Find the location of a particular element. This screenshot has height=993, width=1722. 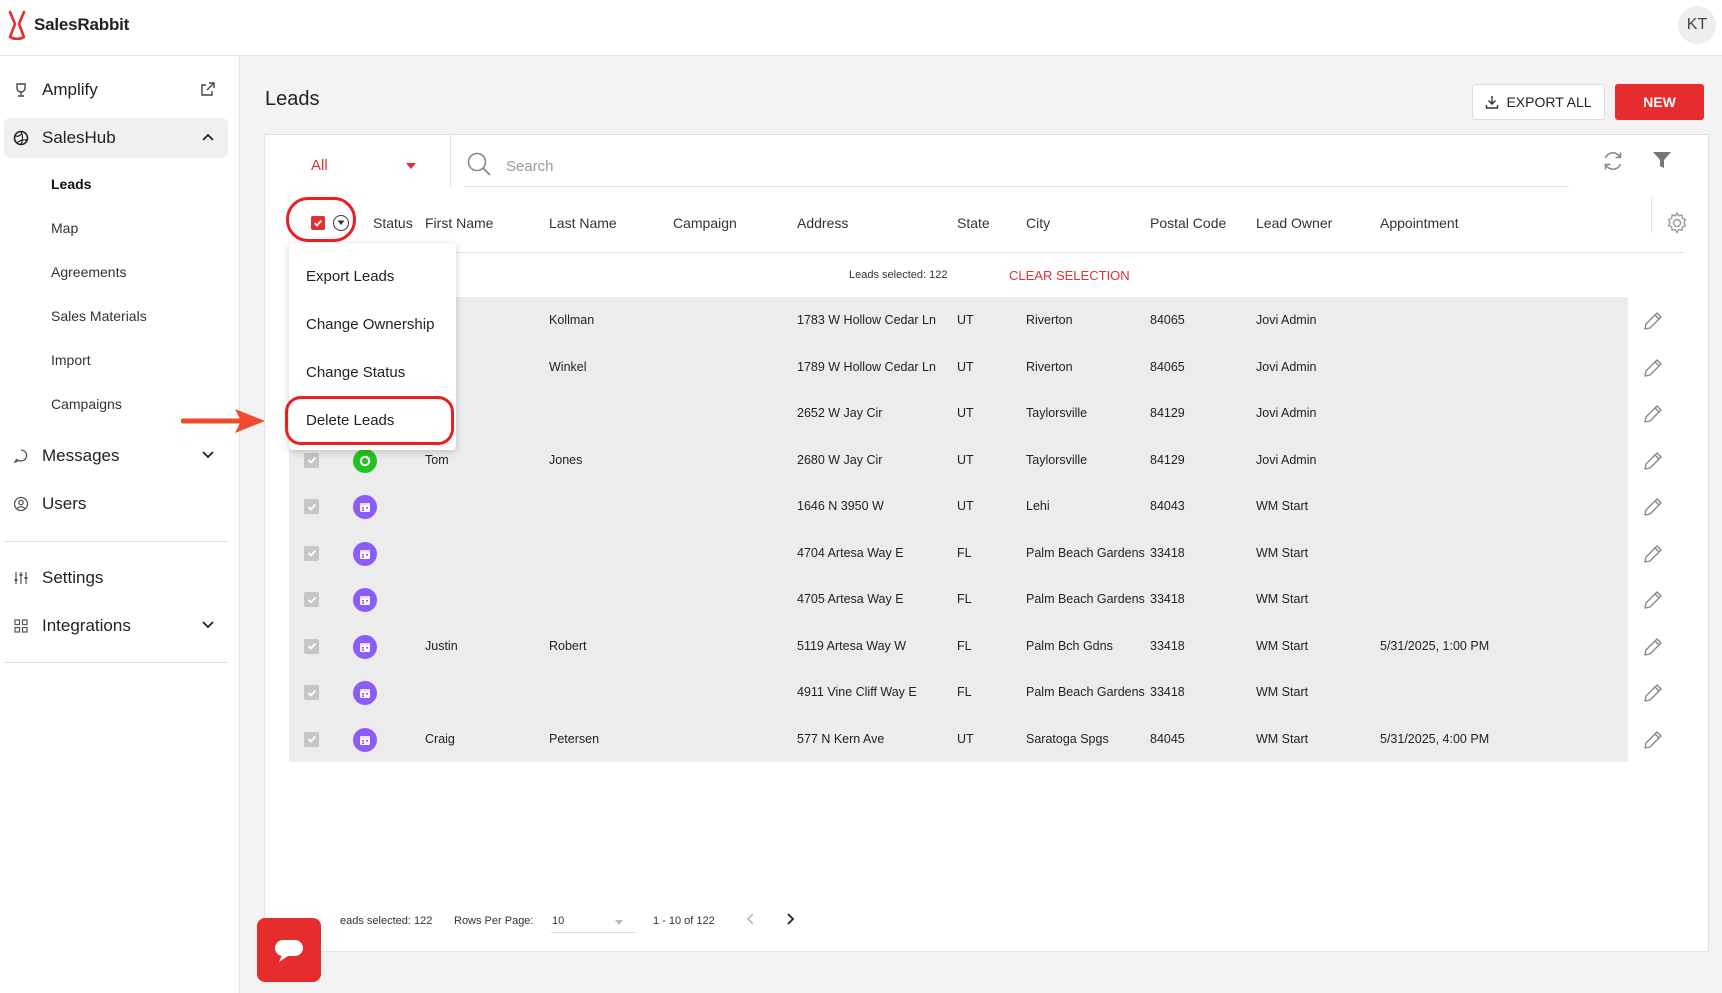

sidebar-item-messages: Messages is located at coordinates (116, 456).